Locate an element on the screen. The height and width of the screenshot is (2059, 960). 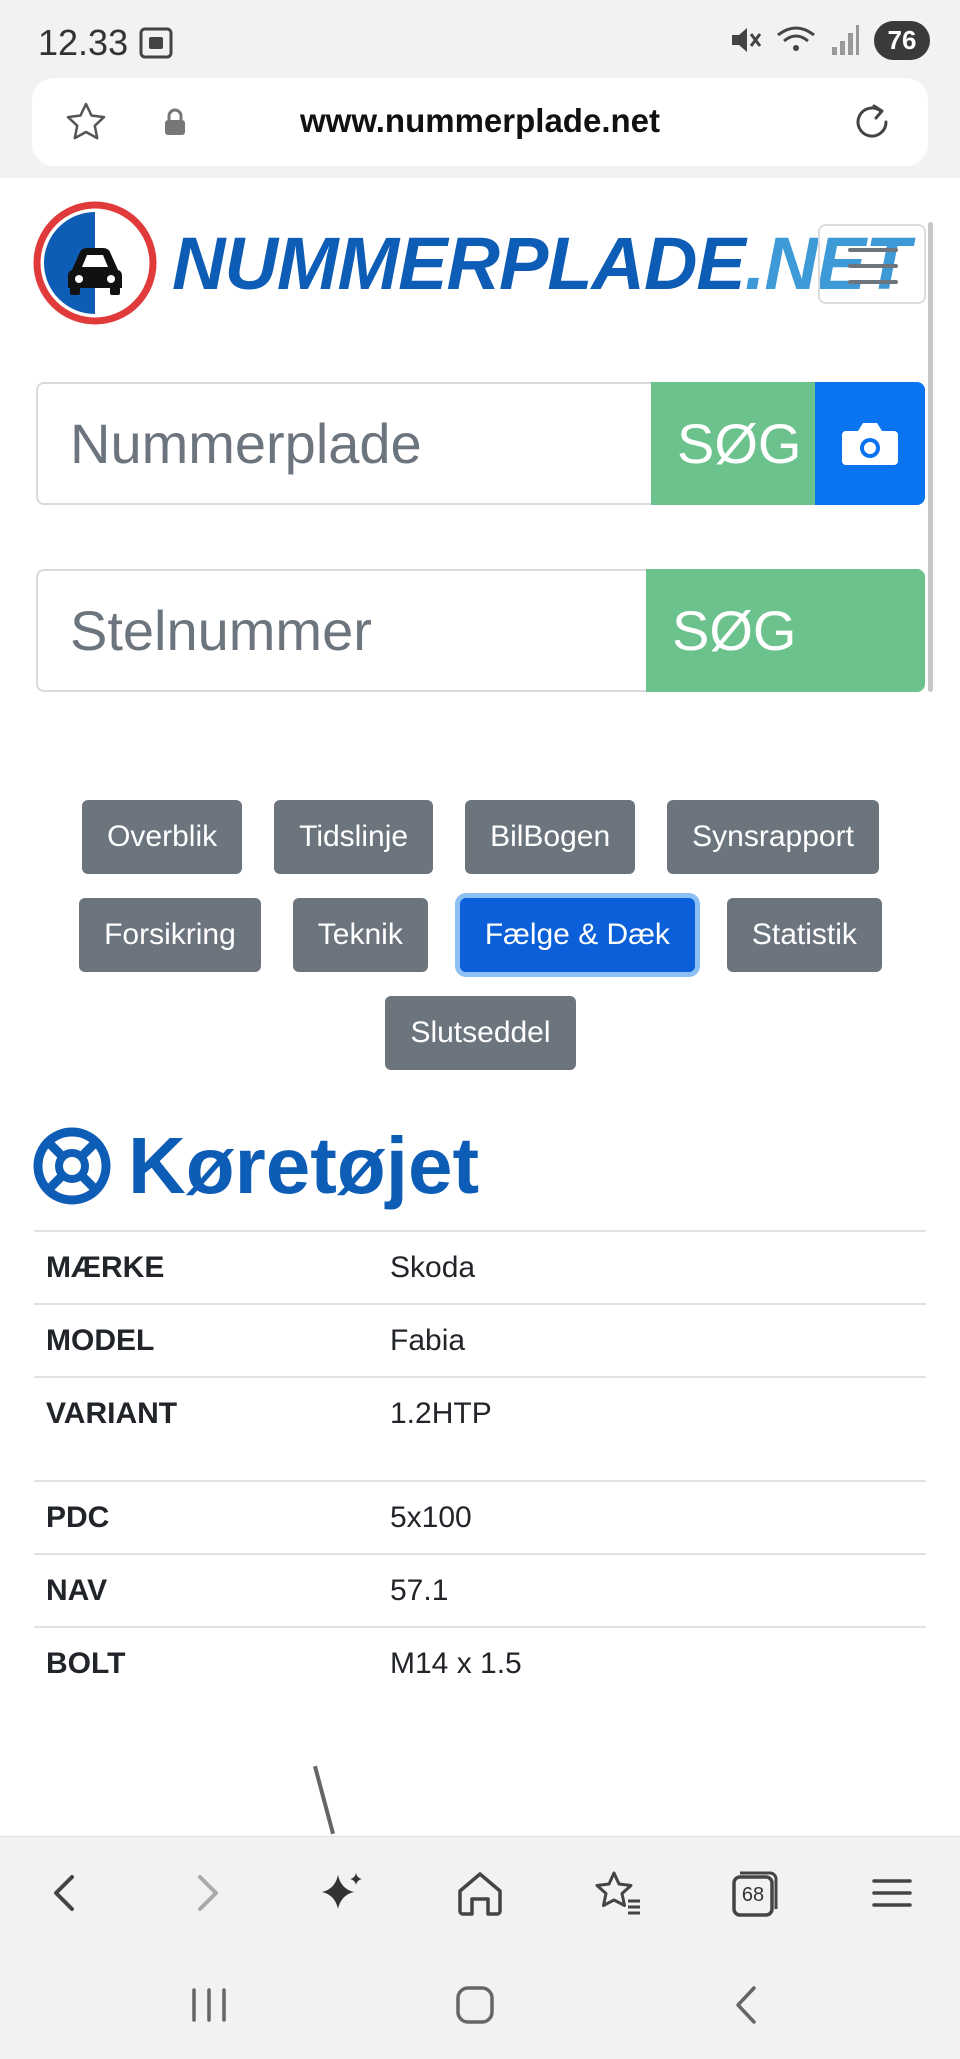
system-nav-bar is located at coordinates (480, 2003).